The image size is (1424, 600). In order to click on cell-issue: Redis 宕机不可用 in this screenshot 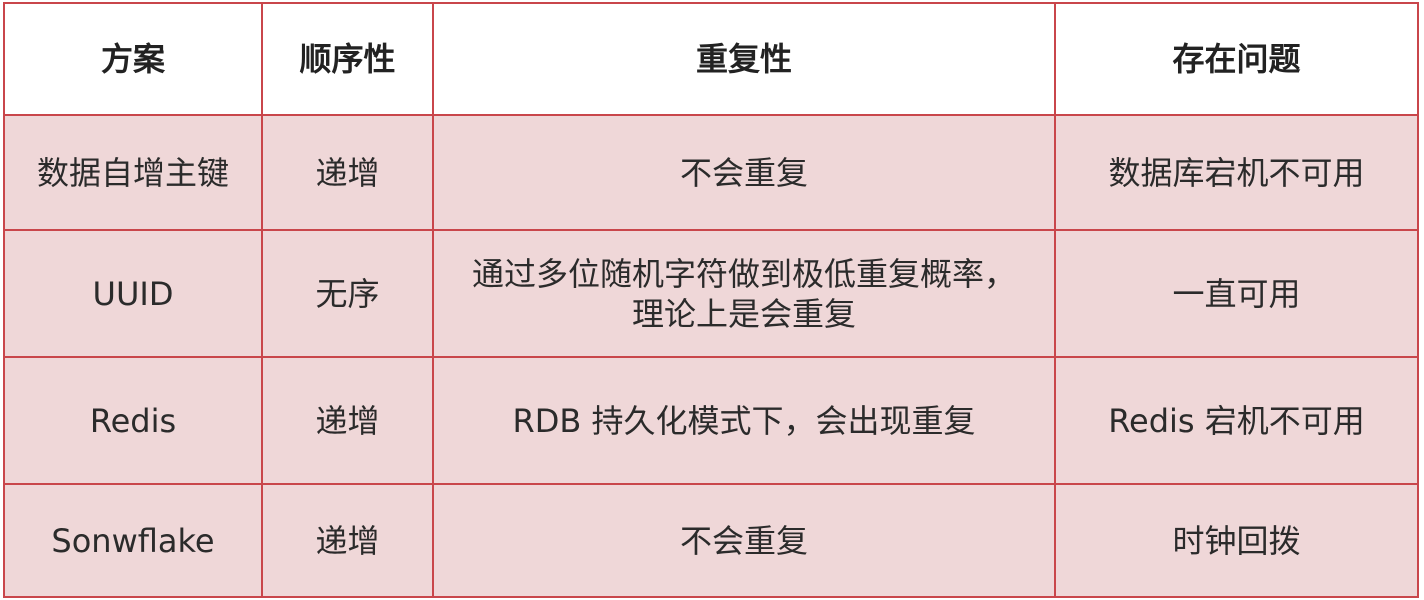, I will do `click(1236, 420)`.